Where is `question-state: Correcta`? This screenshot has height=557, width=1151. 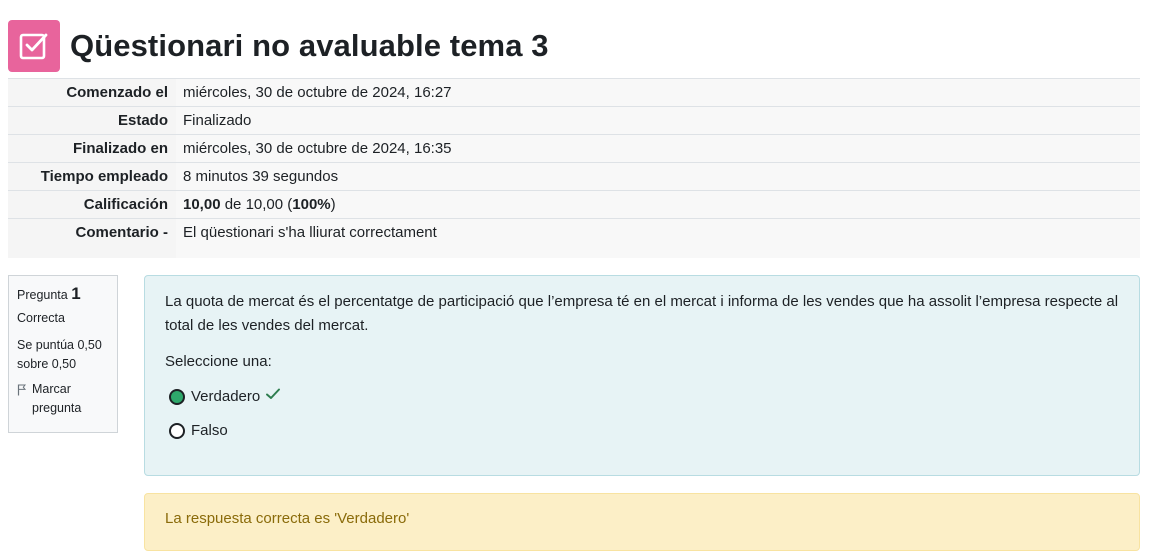 question-state: Correcta is located at coordinates (41, 318).